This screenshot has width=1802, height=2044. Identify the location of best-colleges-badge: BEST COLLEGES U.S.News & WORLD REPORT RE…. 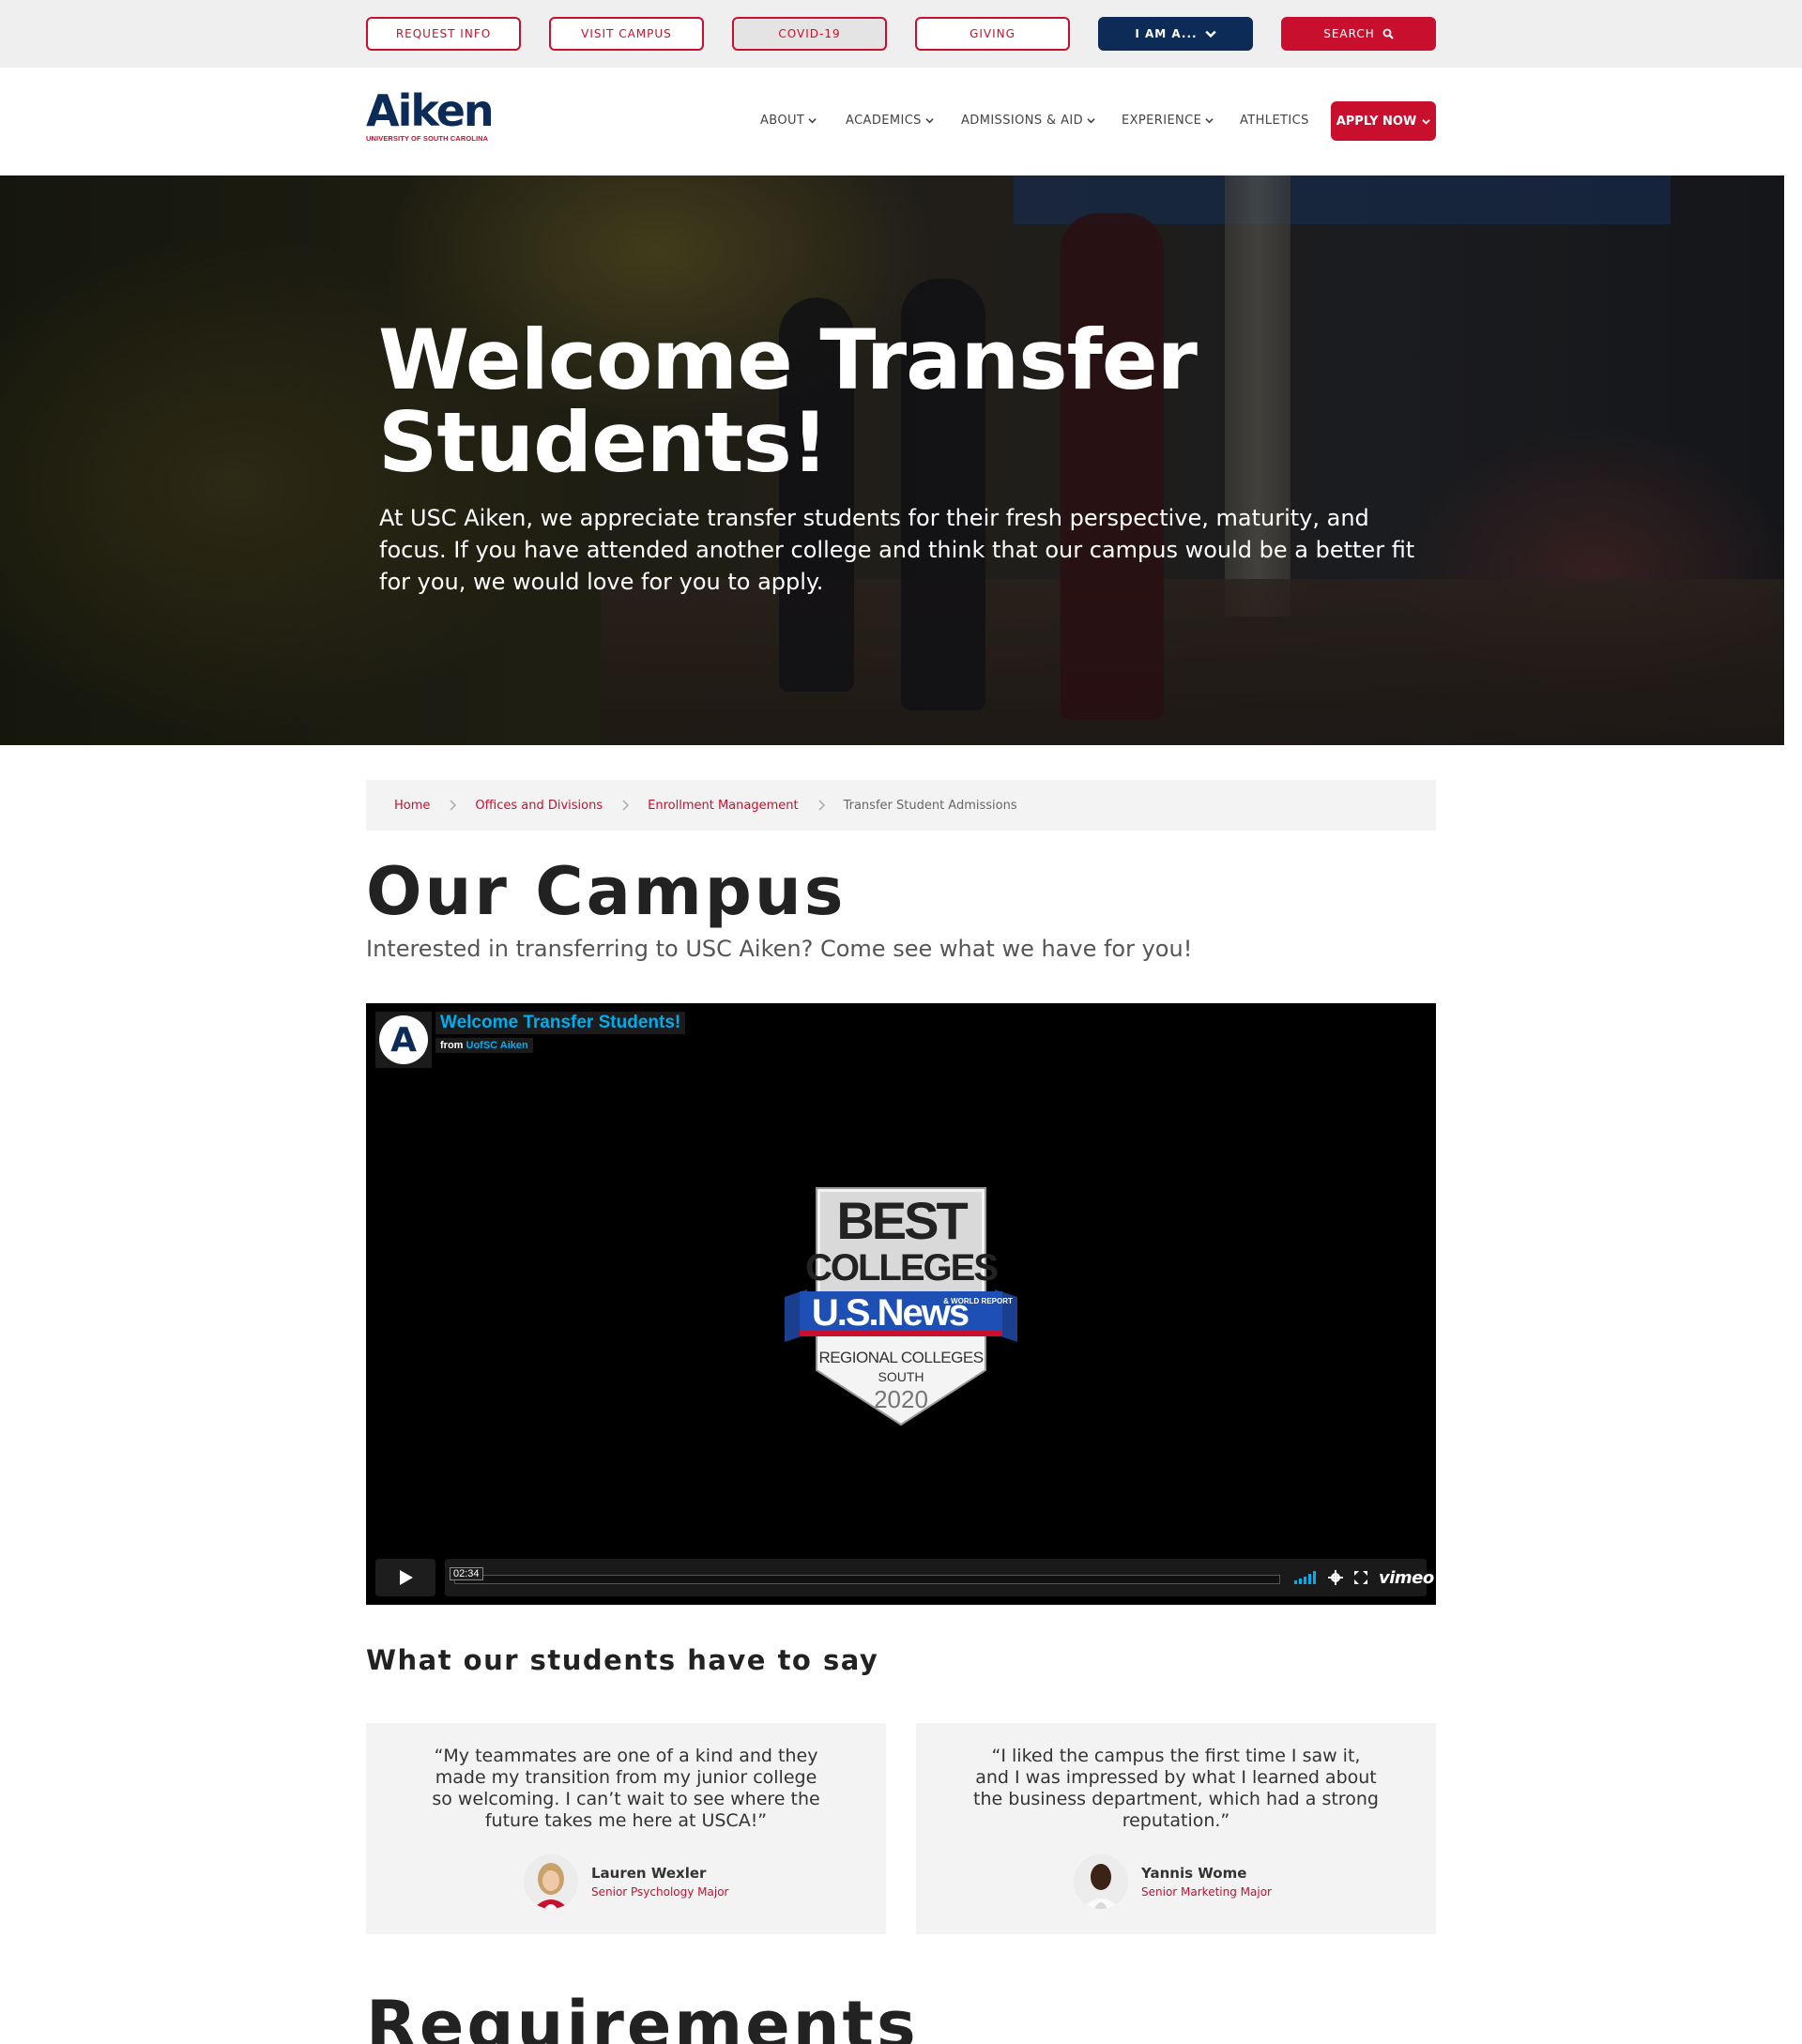
(901, 1306).